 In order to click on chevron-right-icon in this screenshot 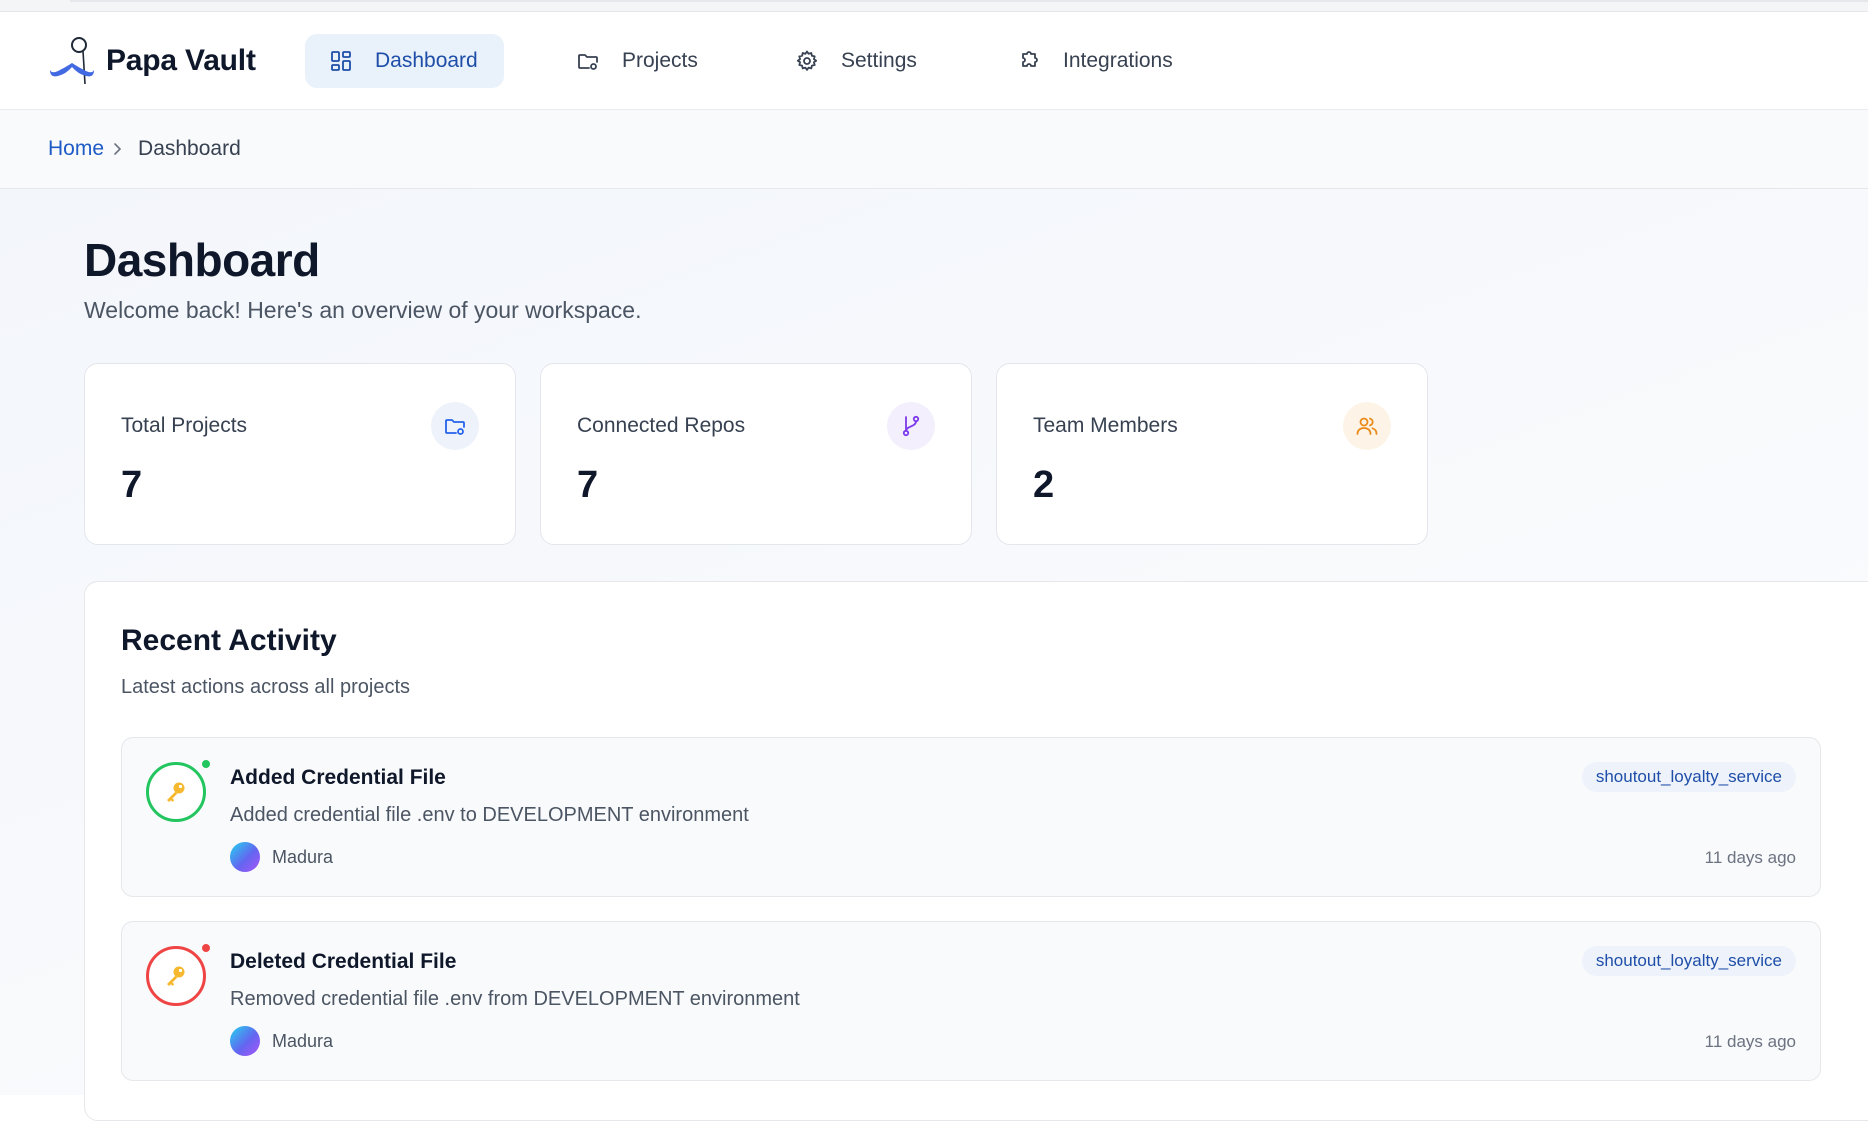, I will do `click(117, 149)`.